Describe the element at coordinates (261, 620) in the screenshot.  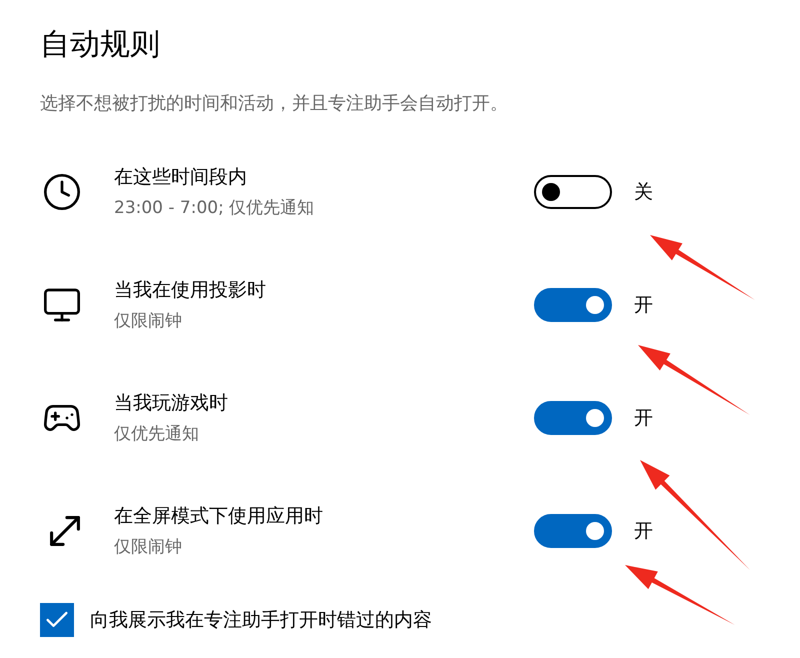
I see `checkbox-label: 向我展示我在专注助手打开时错过的内容` at that location.